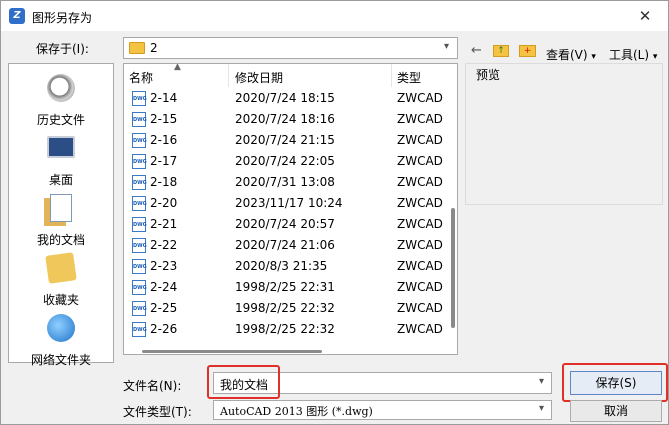  What do you see at coordinates (141, 78) in the screenshot?
I see `column-header-name-label: 名称` at bounding box center [141, 78].